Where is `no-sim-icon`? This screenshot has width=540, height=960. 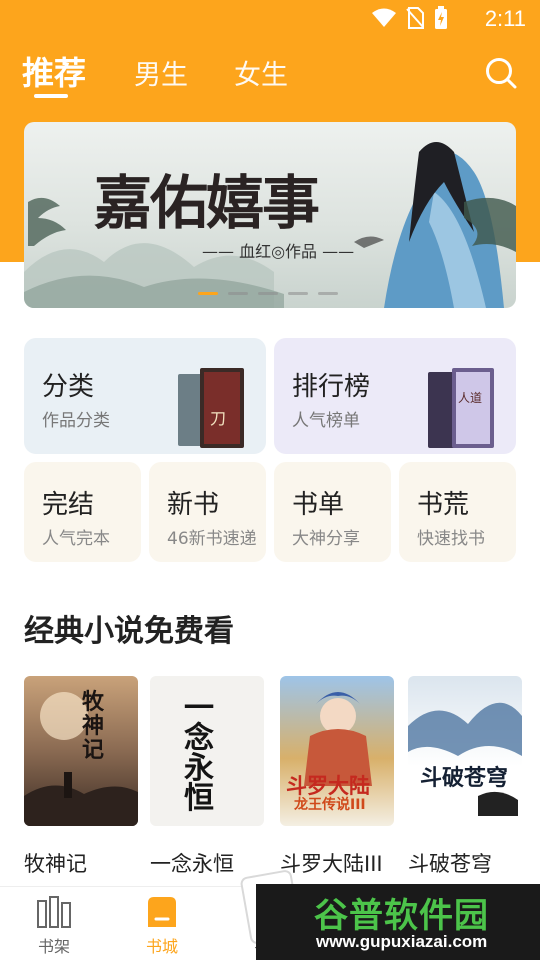
no-sim-icon is located at coordinates (415, 18).